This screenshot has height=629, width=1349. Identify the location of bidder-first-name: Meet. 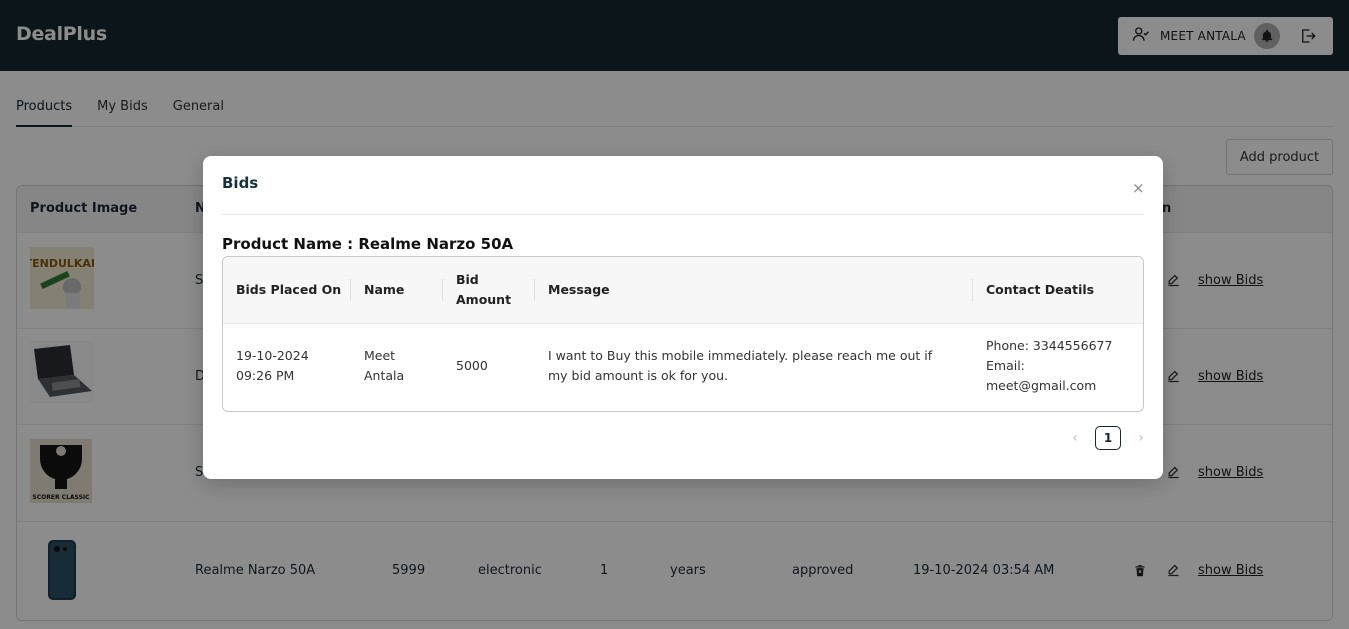
(380, 355).